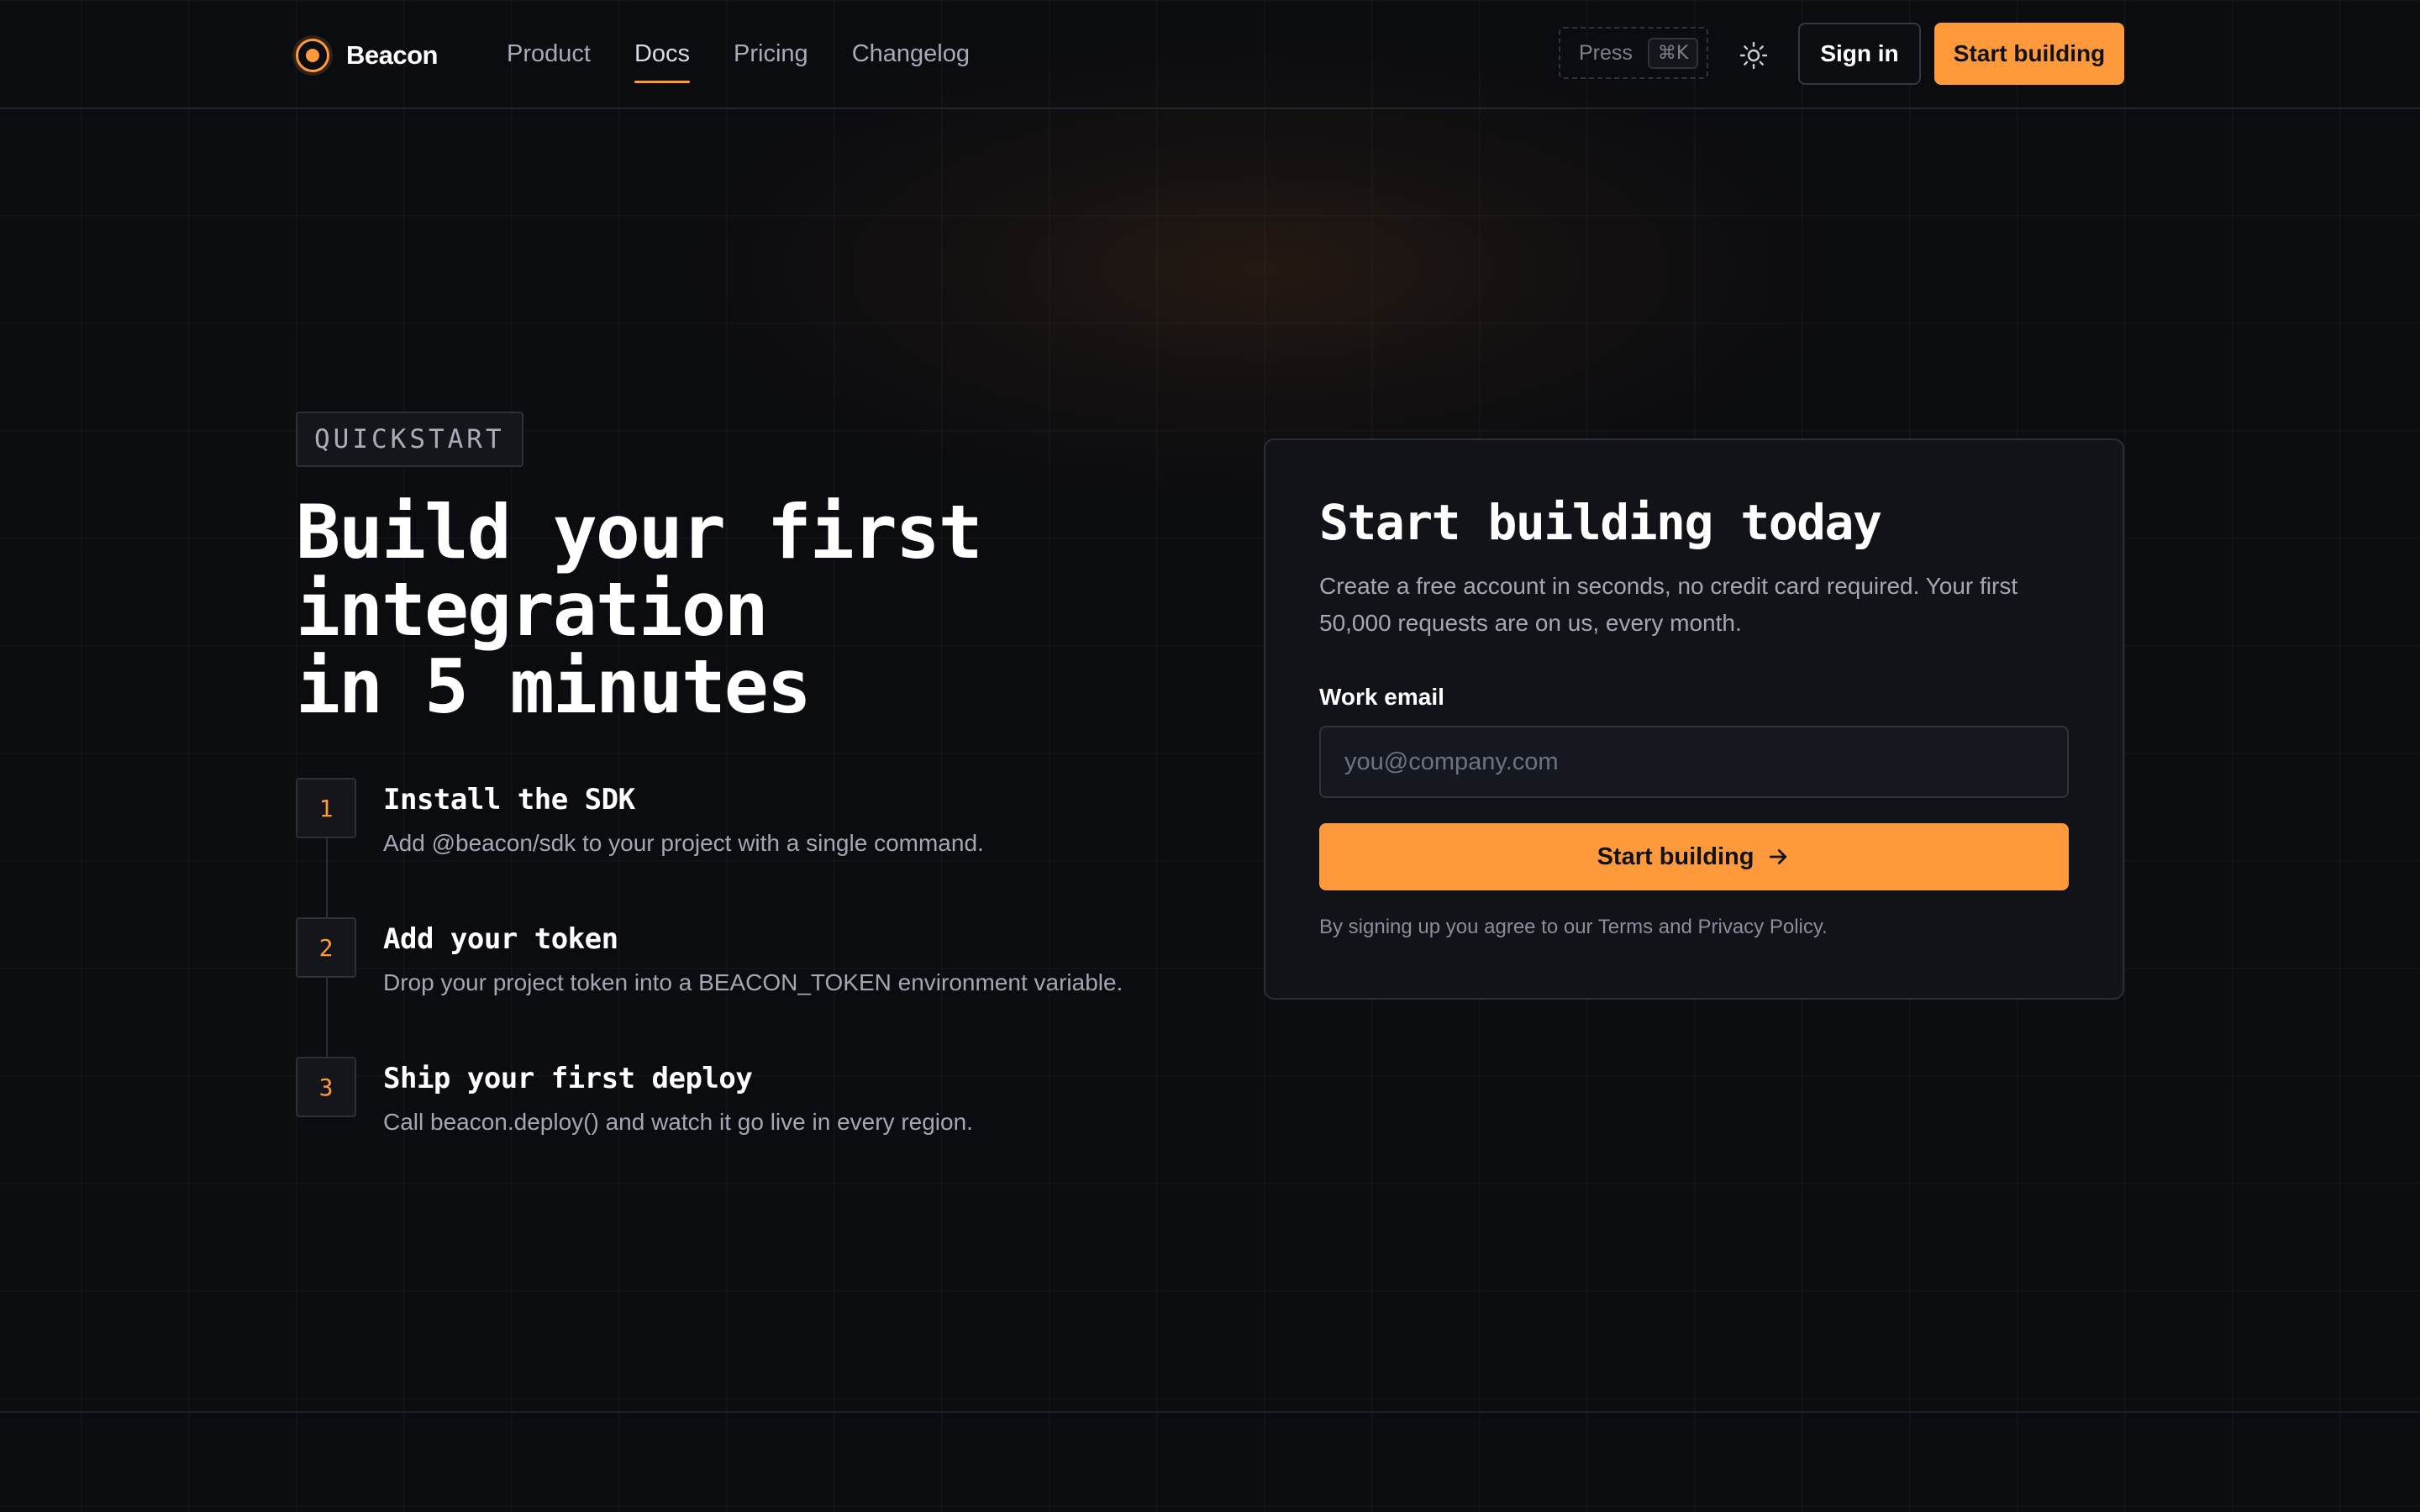 This screenshot has width=2420, height=1512. I want to click on start-building-submit-button: Start building, so click(1694, 856).